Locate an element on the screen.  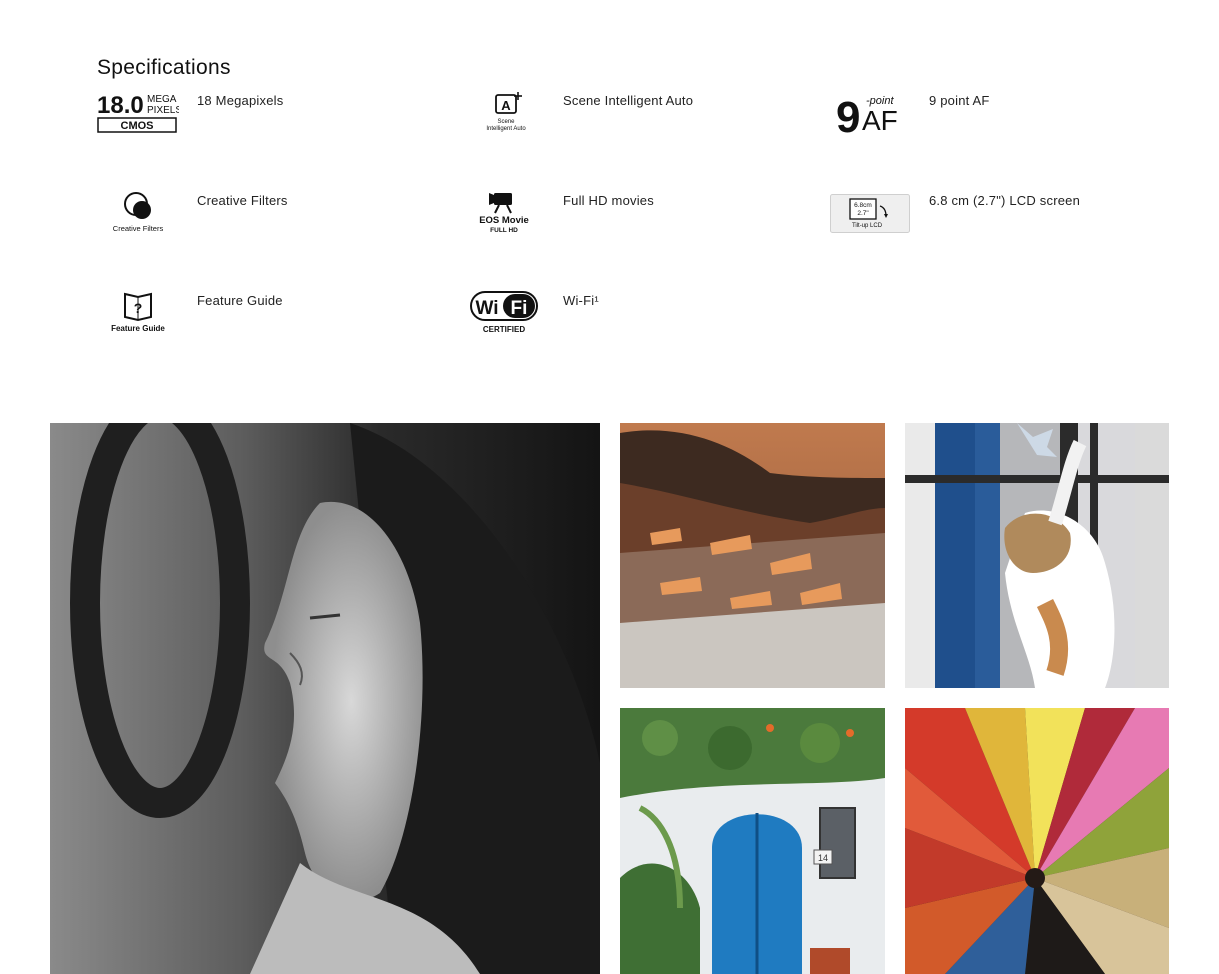
megapixels-cmos-icon: 18.0 MEGA PIXELS CMOS is located at coordinates (138, 113).